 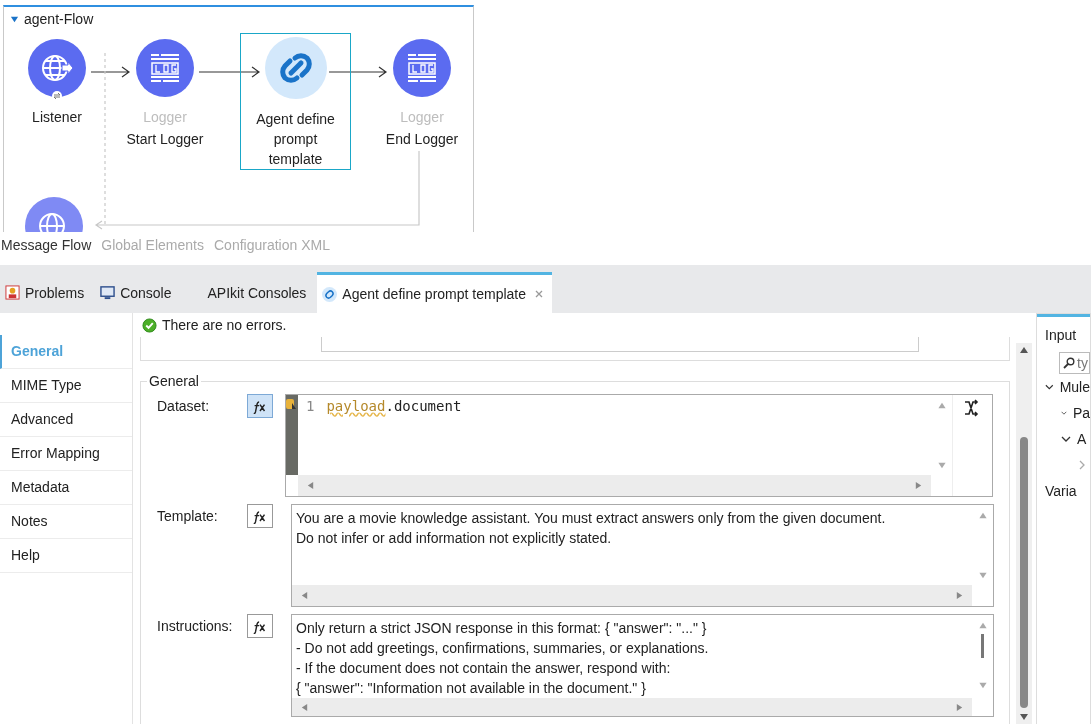 I want to click on scroll-down-icon, so click(x=1024, y=717).